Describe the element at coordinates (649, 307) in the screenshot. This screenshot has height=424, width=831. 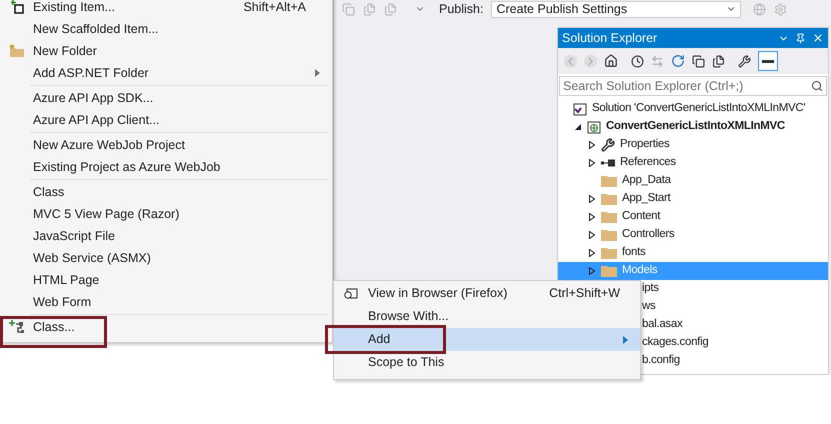
I see `tree-item-label: ws` at that location.